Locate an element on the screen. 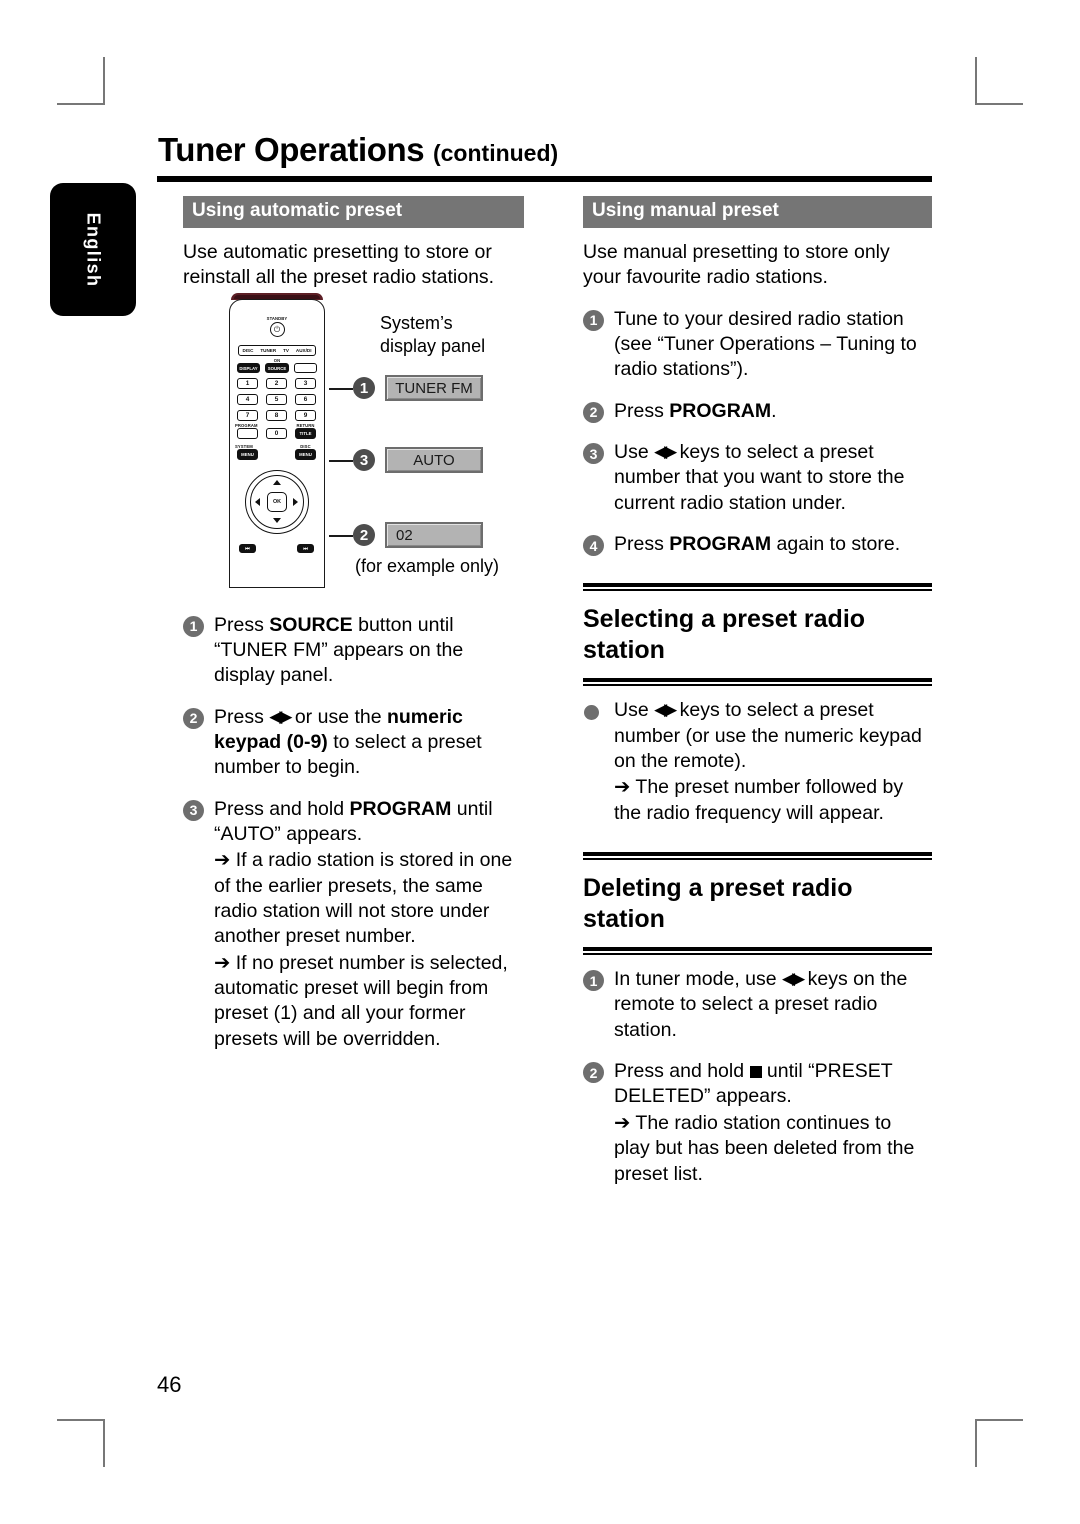 The image size is (1080, 1524). source-button: SOURCE is located at coordinates (277, 368).